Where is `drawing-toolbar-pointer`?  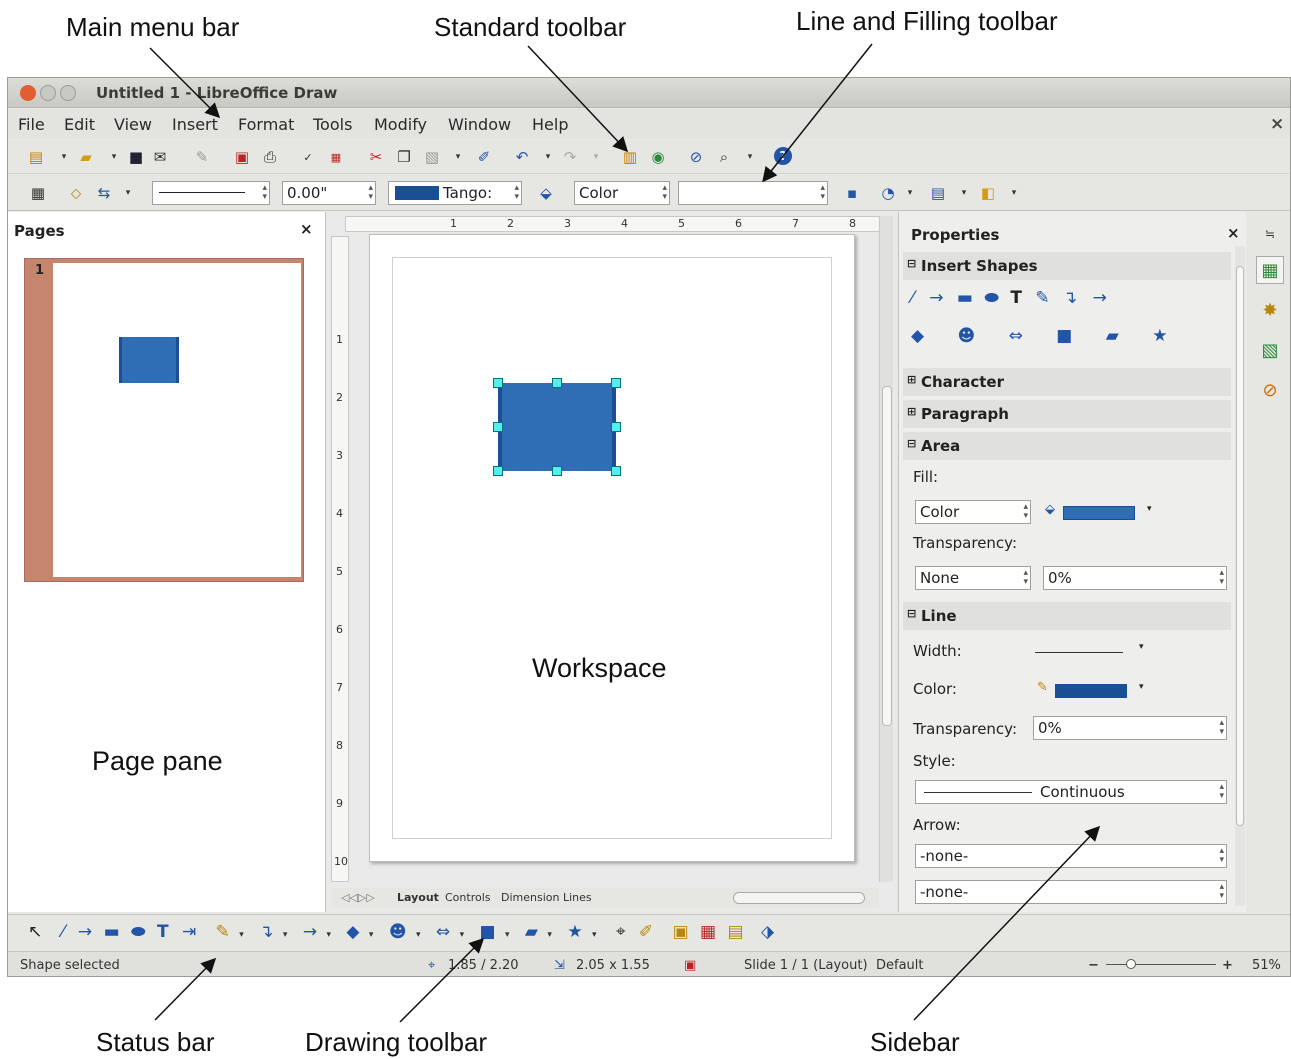 drawing-toolbar-pointer is located at coordinates (442, 980).